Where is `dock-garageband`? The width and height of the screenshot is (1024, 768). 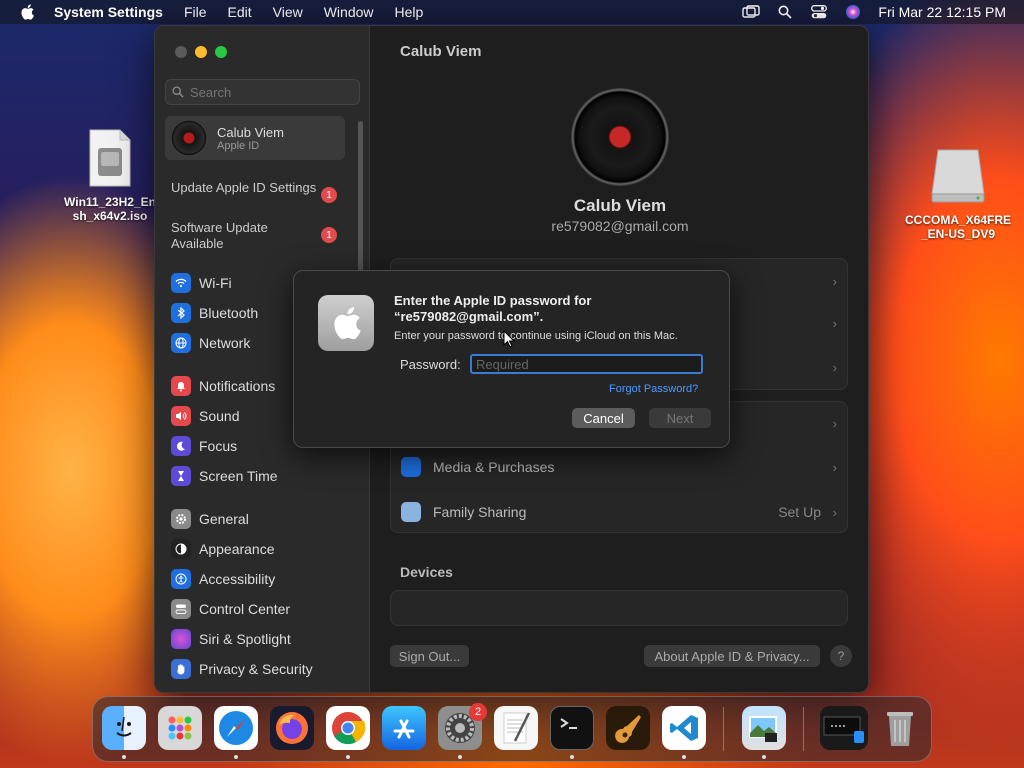
dock-garageband is located at coordinates (628, 728).